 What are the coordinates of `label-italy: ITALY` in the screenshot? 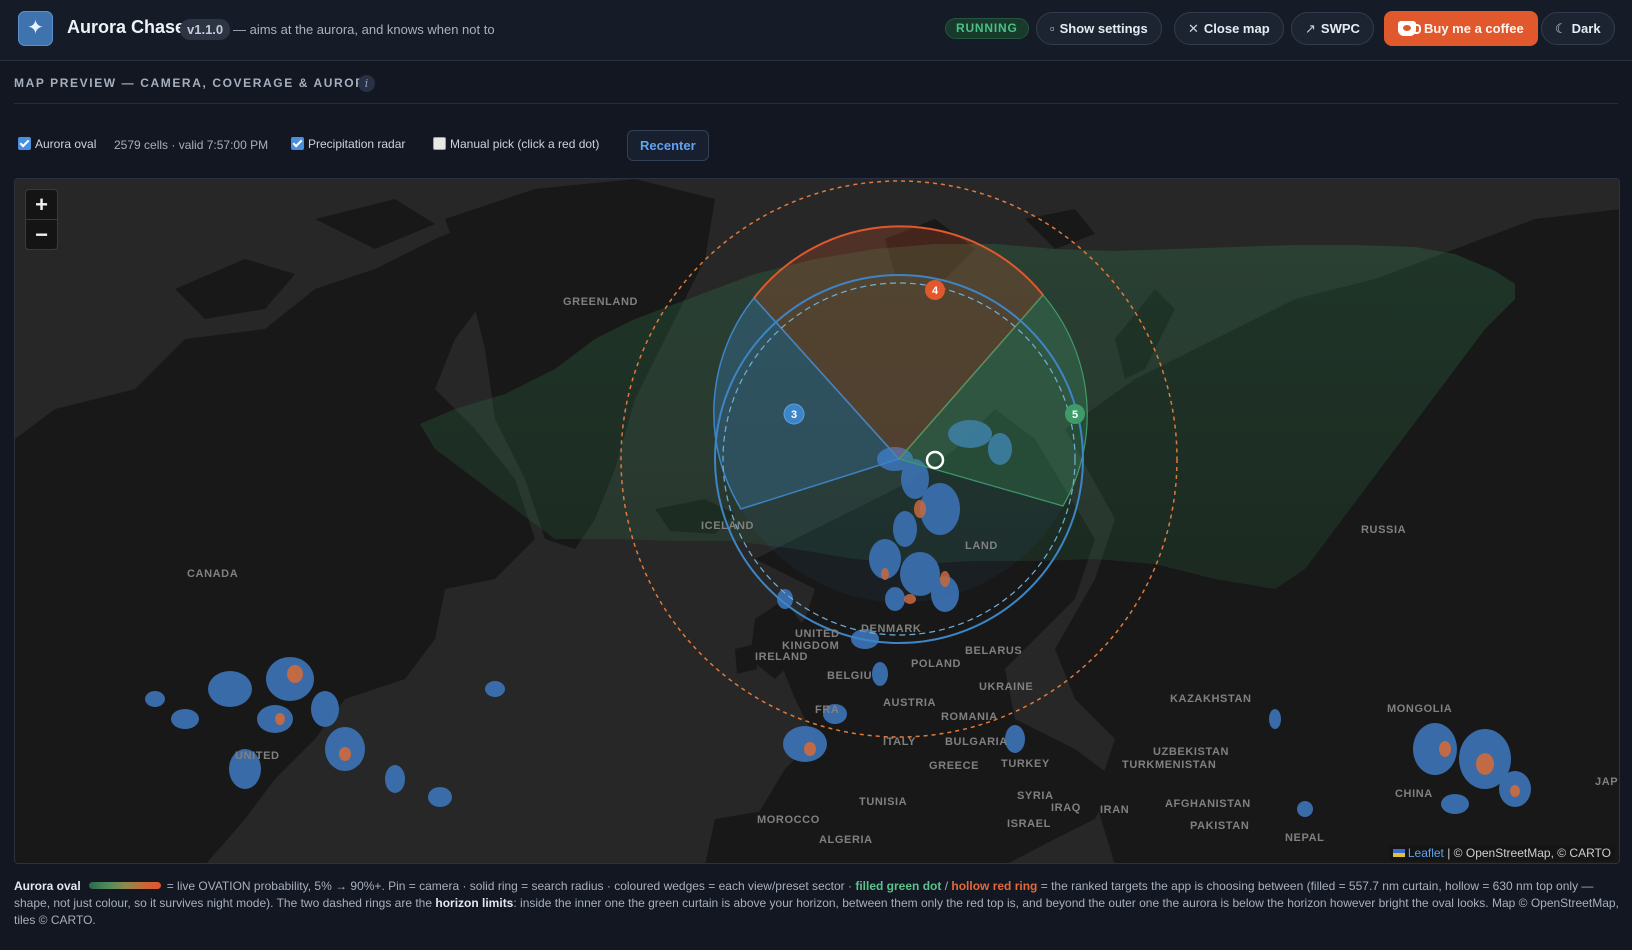 It's located at (899, 742).